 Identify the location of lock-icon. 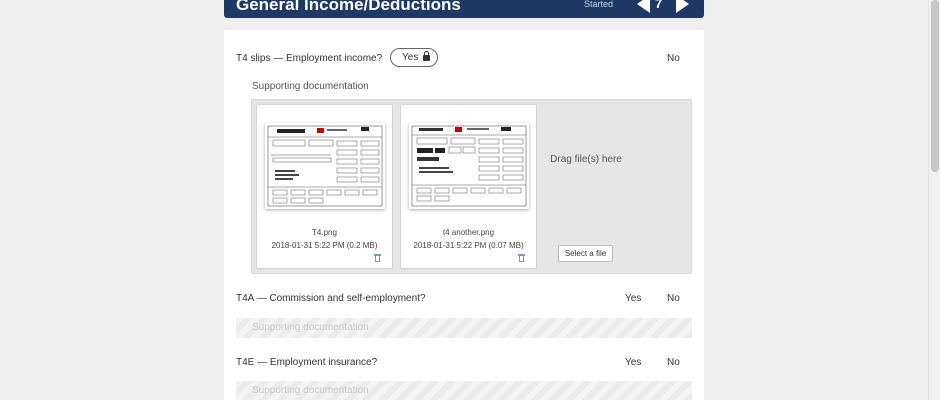
(426, 56).